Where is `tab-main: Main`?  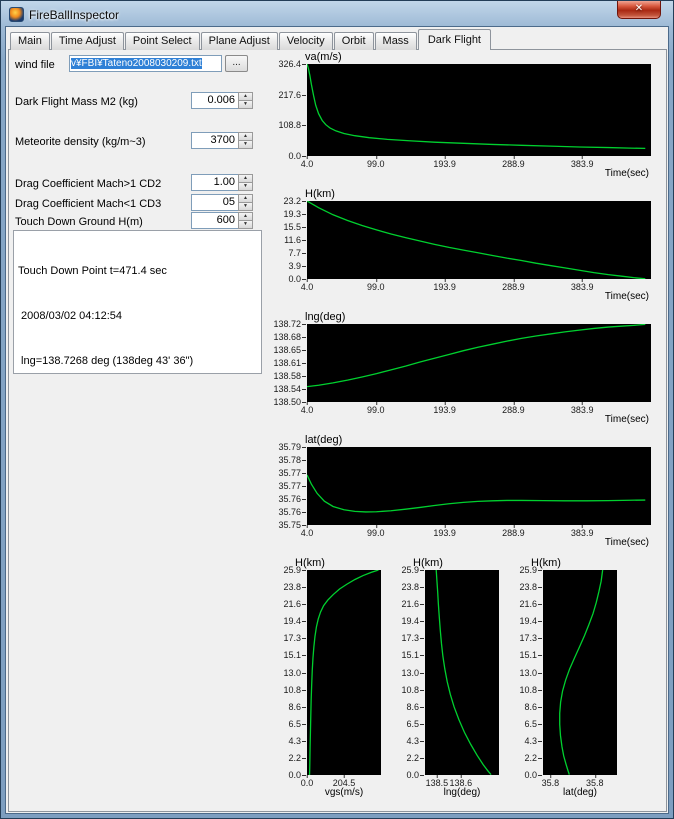 tab-main: Main is located at coordinates (30, 41).